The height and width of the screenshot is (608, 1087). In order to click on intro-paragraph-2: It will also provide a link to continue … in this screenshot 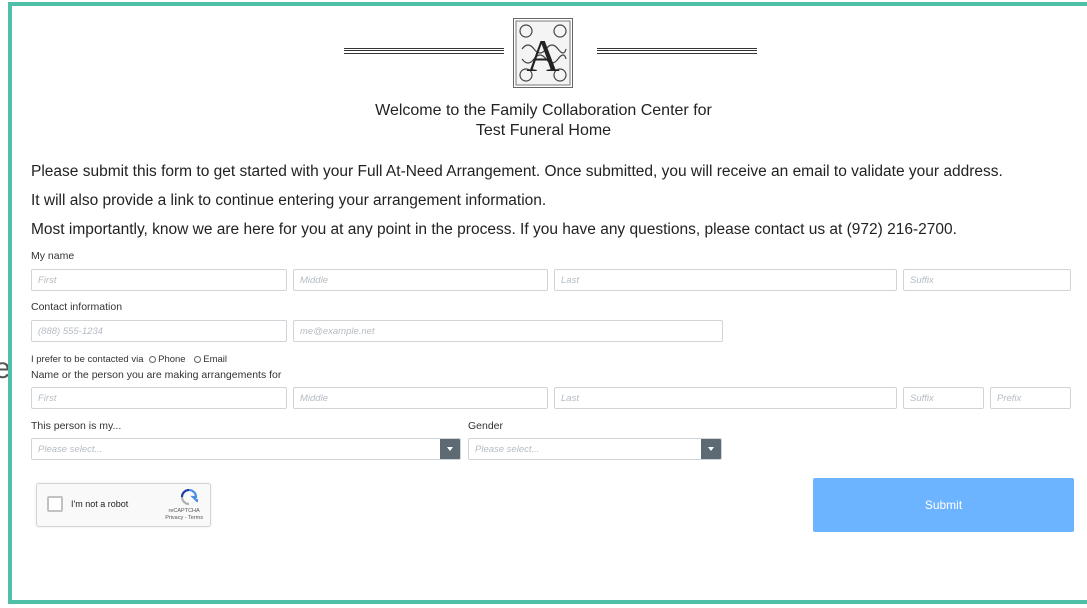, I will do `click(289, 200)`.